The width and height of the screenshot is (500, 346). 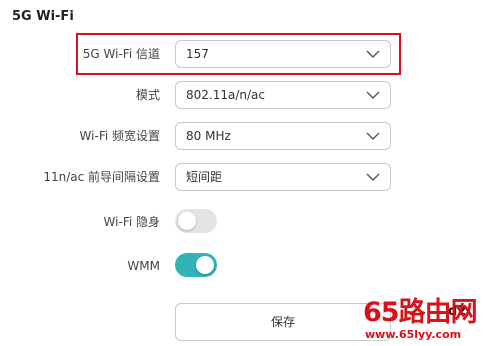 What do you see at coordinates (420, 312) in the screenshot?
I see `watermark-text: 65路由网` at bounding box center [420, 312].